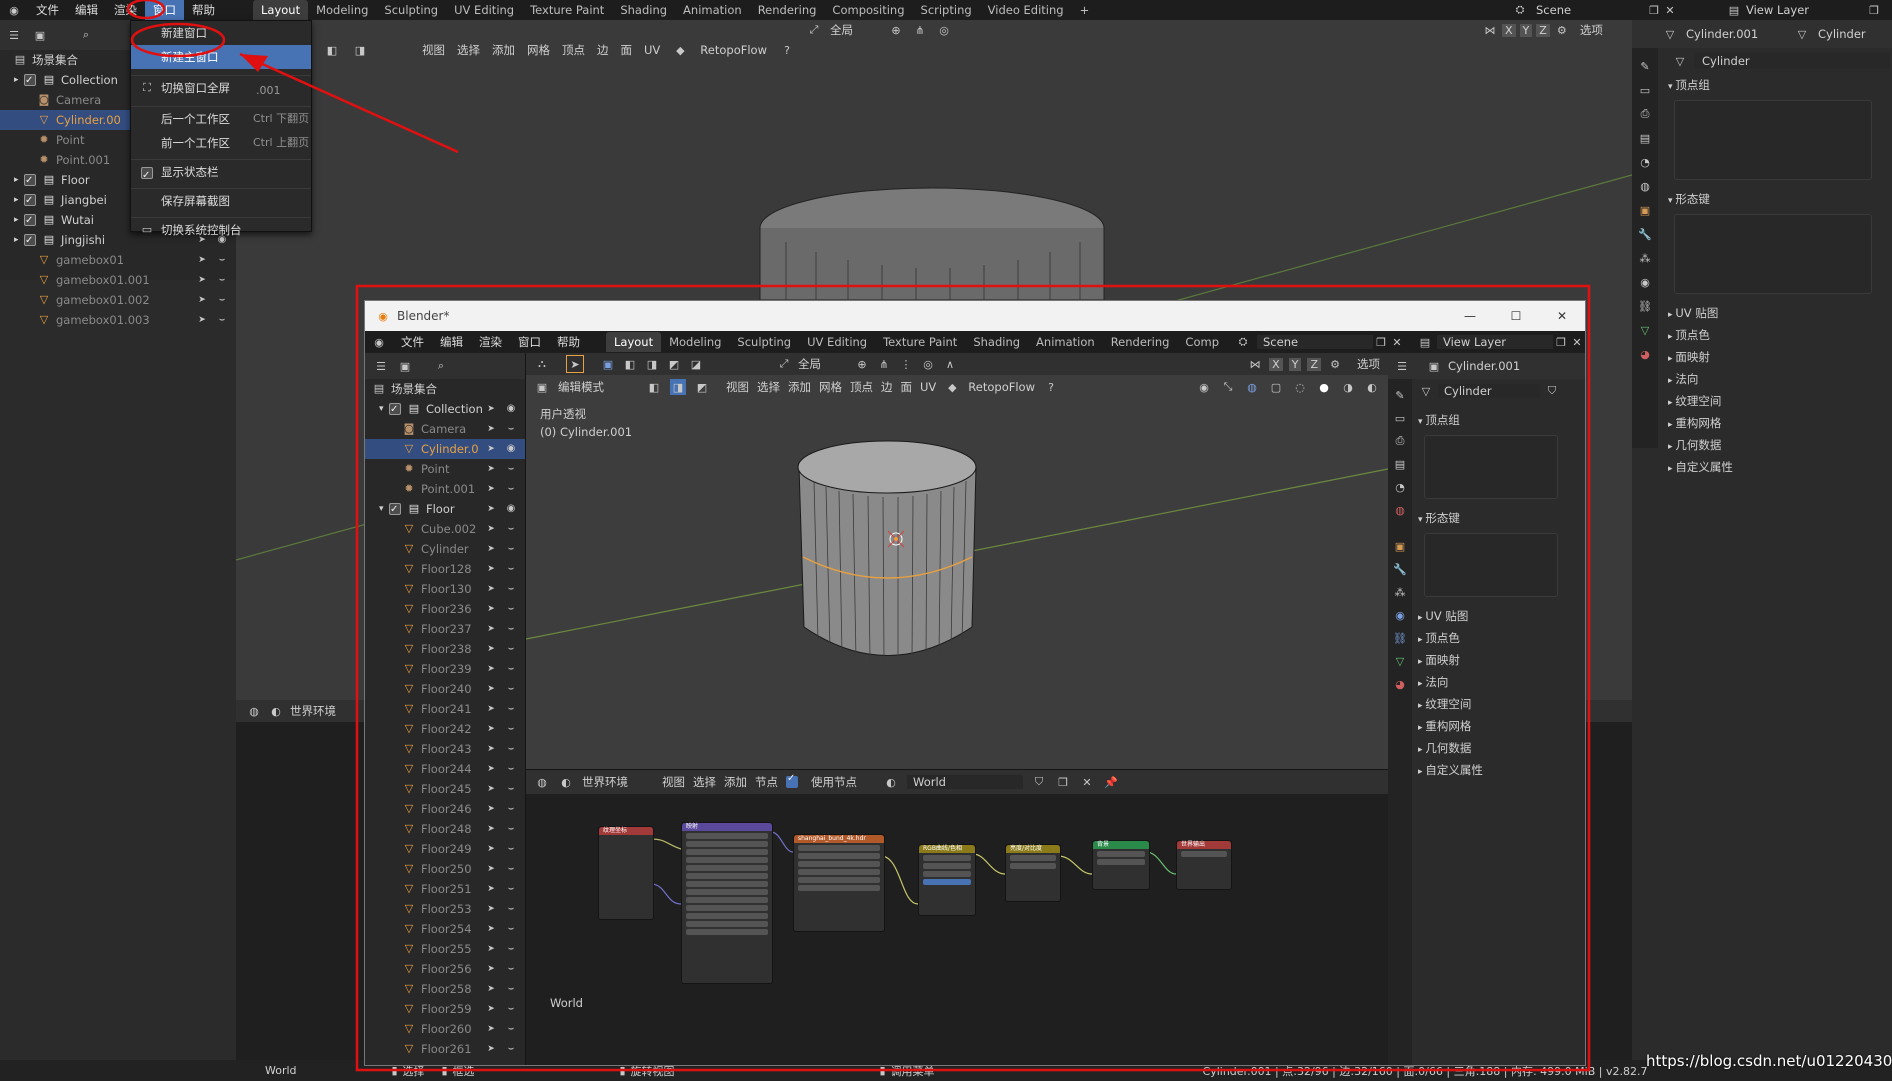 Image resolution: width=1892 pixels, height=1081 pixels. What do you see at coordinates (445, 589) in the screenshot?
I see `outliner-row: ▽ Floor130 ➤ ⌣` at bounding box center [445, 589].